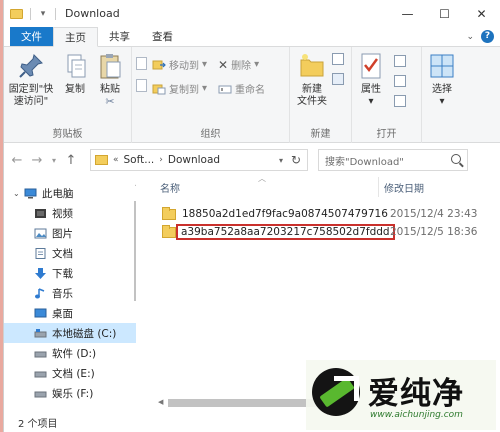  Describe the element at coordinates (252, 13) in the screenshot. I see `title-bar: ▾ Download — ☐ ✕` at that location.